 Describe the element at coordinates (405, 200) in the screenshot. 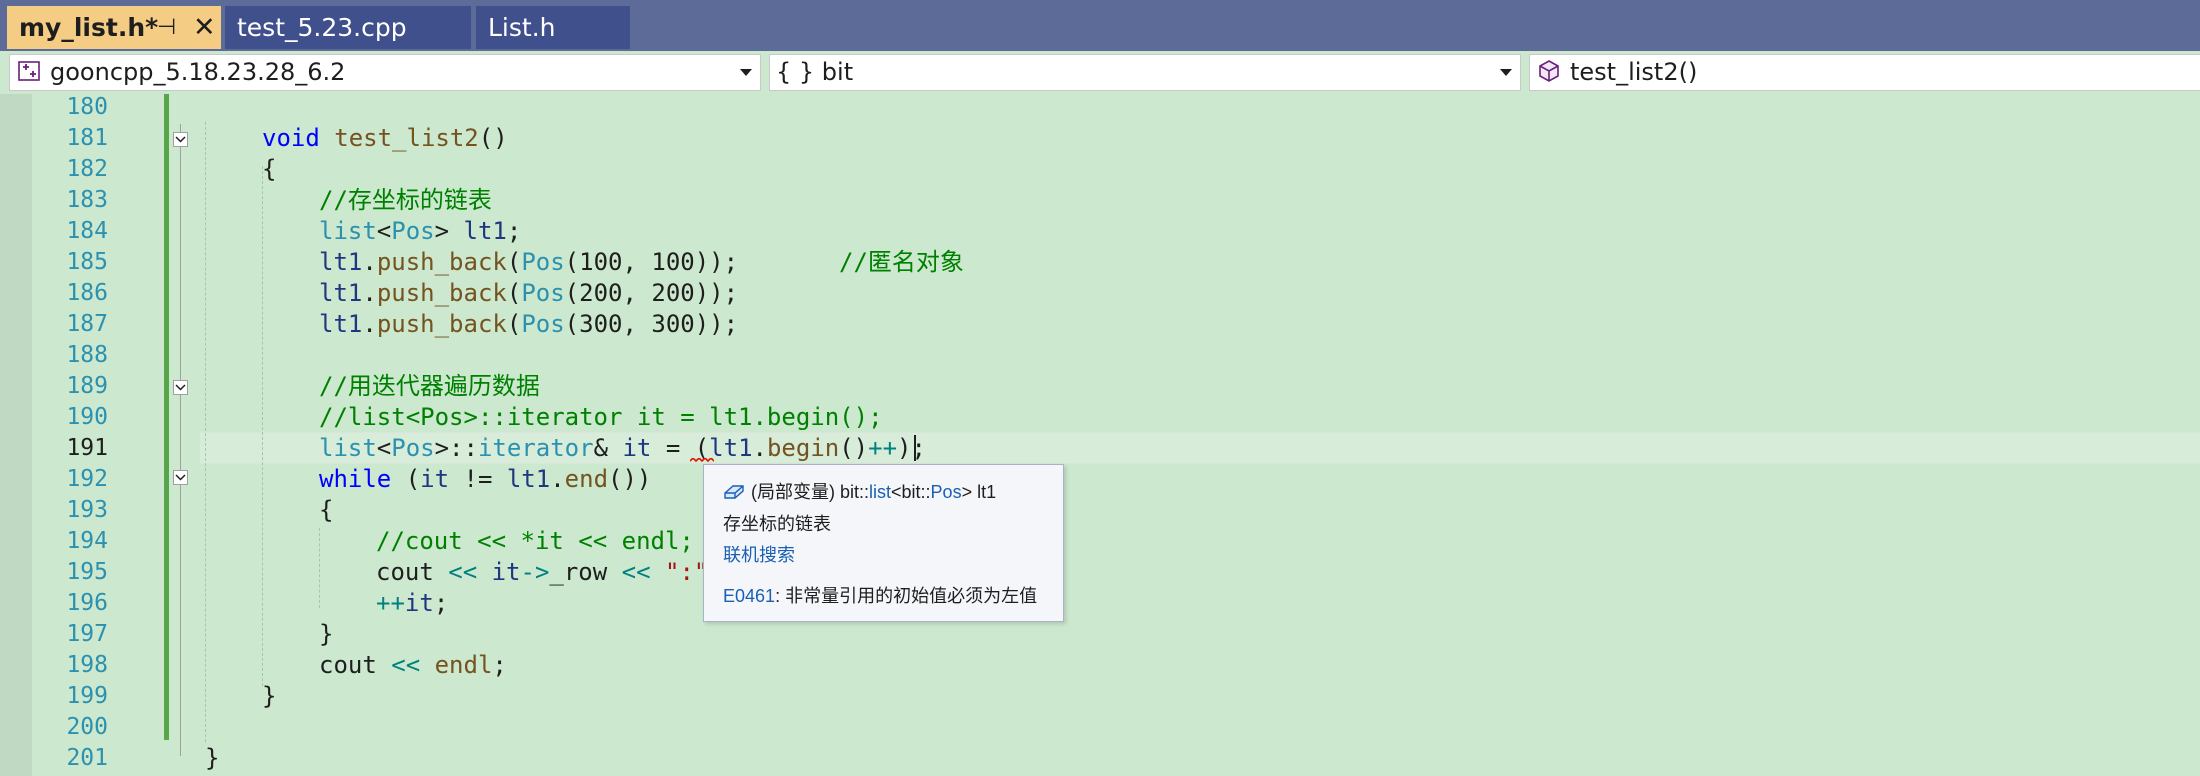

I see `code-line-183: //存坐标的链表` at that location.